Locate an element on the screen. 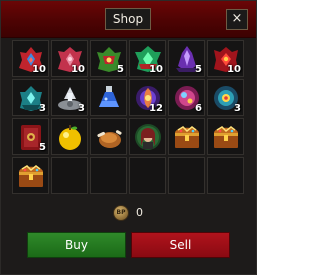 The width and height of the screenshot is (320, 275). currency-amount: 0 is located at coordinates (139, 212).